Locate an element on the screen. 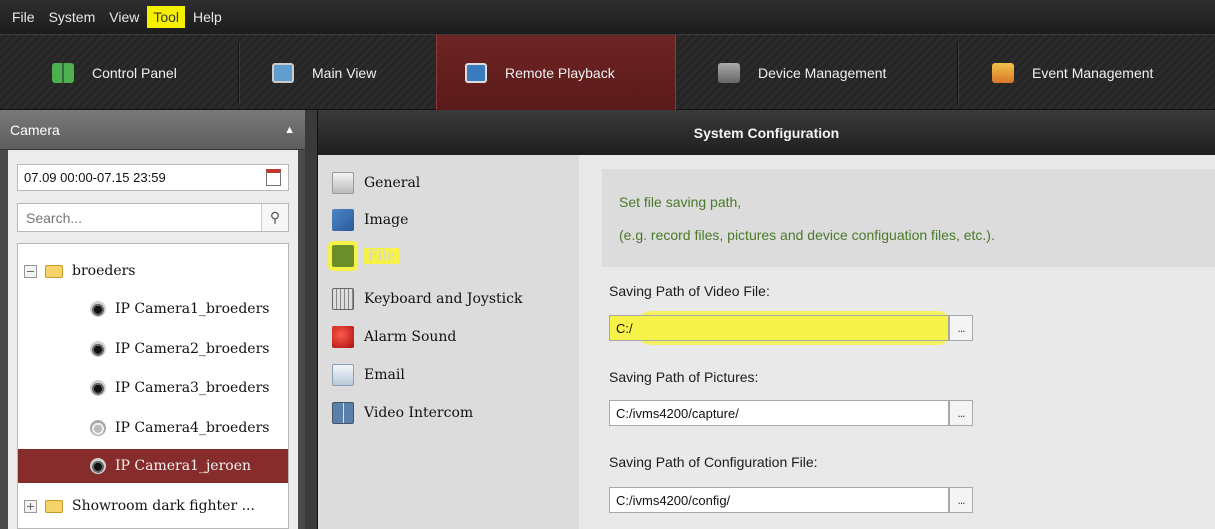  nav-image: Image is located at coordinates (370, 220).